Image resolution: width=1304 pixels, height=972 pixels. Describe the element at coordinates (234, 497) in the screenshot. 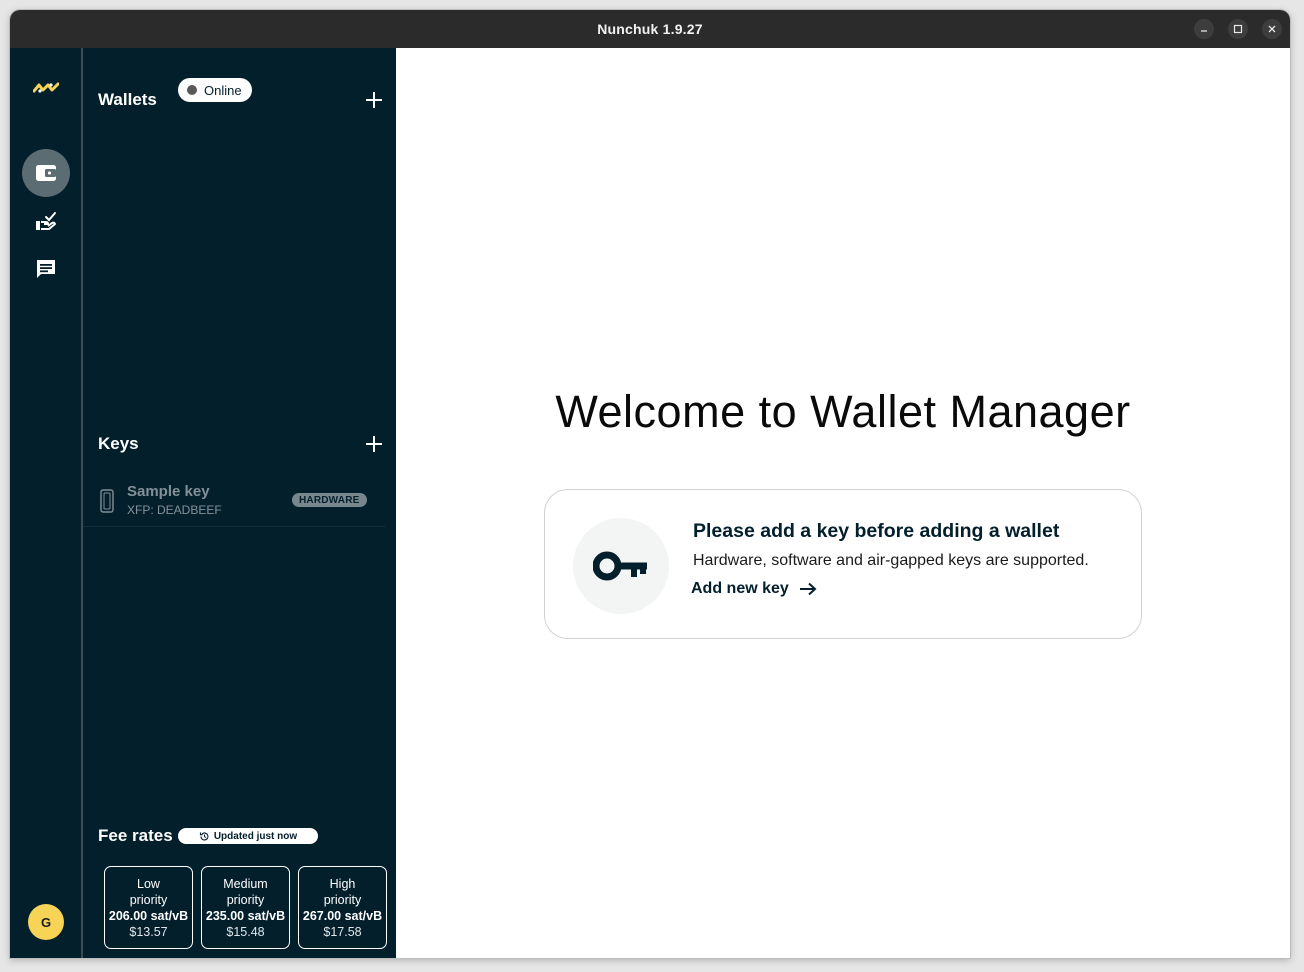

I see `key-list-item: Sample key XFP: DEADBEEF HARDWARE` at that location.